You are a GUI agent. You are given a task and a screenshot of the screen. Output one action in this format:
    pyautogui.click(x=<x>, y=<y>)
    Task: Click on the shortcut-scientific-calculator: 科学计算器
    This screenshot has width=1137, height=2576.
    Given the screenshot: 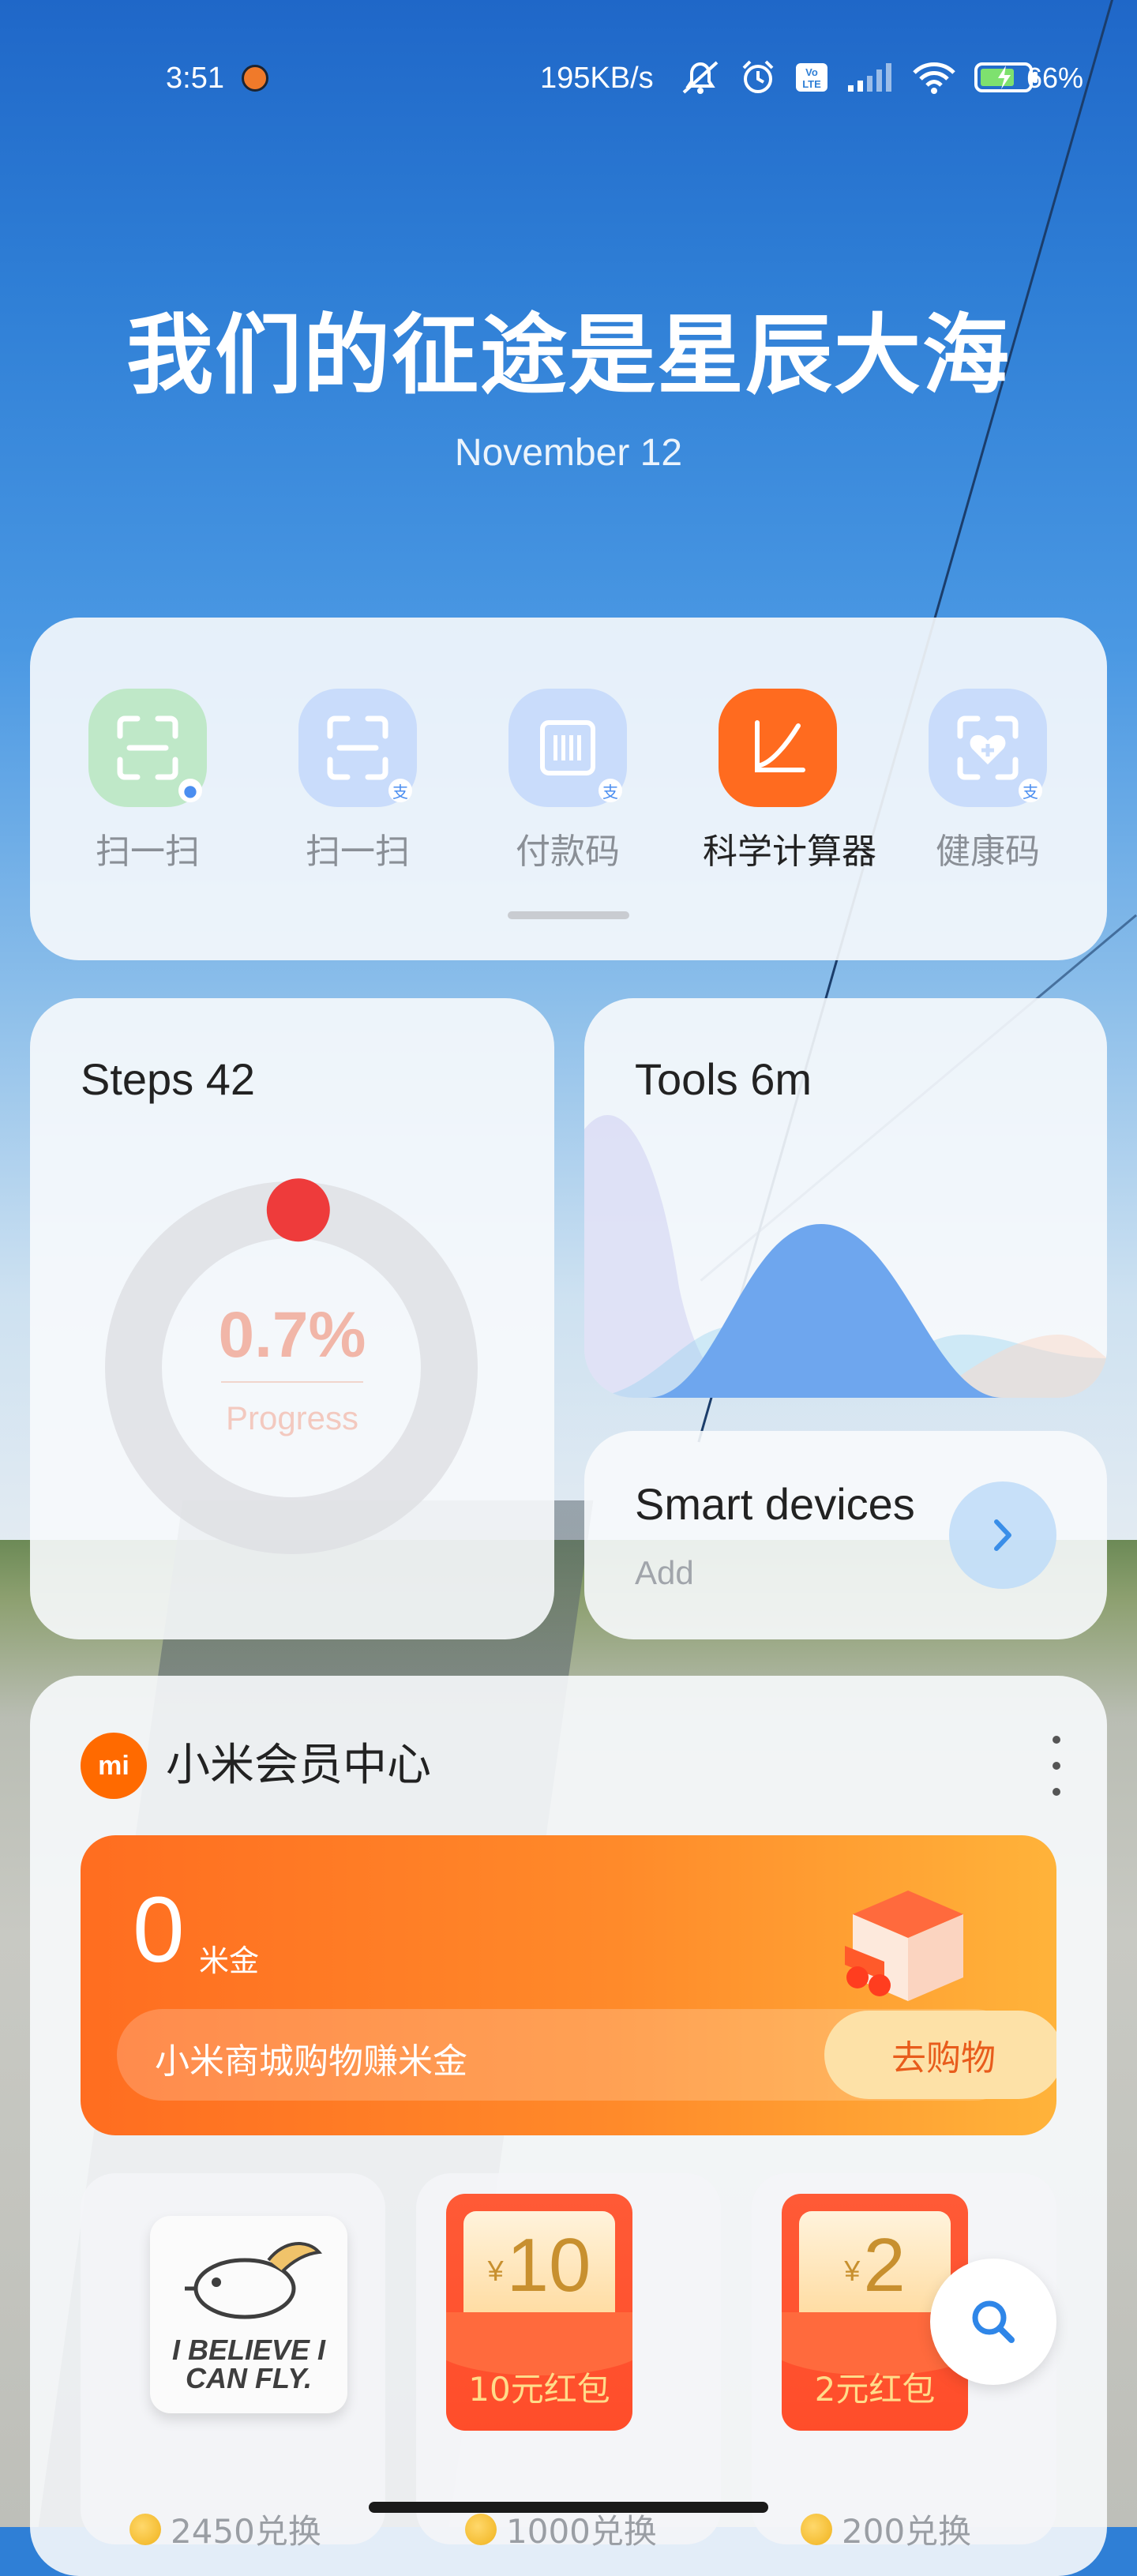 What is the action you would take?
    pyautogui.click(x=790, y=781)
    